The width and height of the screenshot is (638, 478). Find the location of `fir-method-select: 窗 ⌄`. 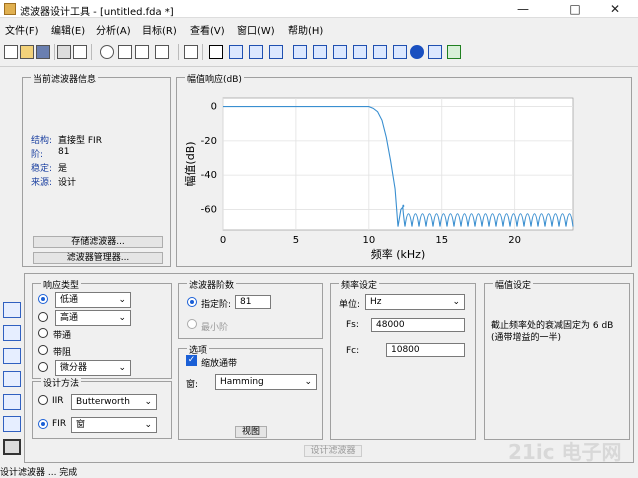

fir-method-select: 窗 ⌄ is located at coordinates (114, 425).